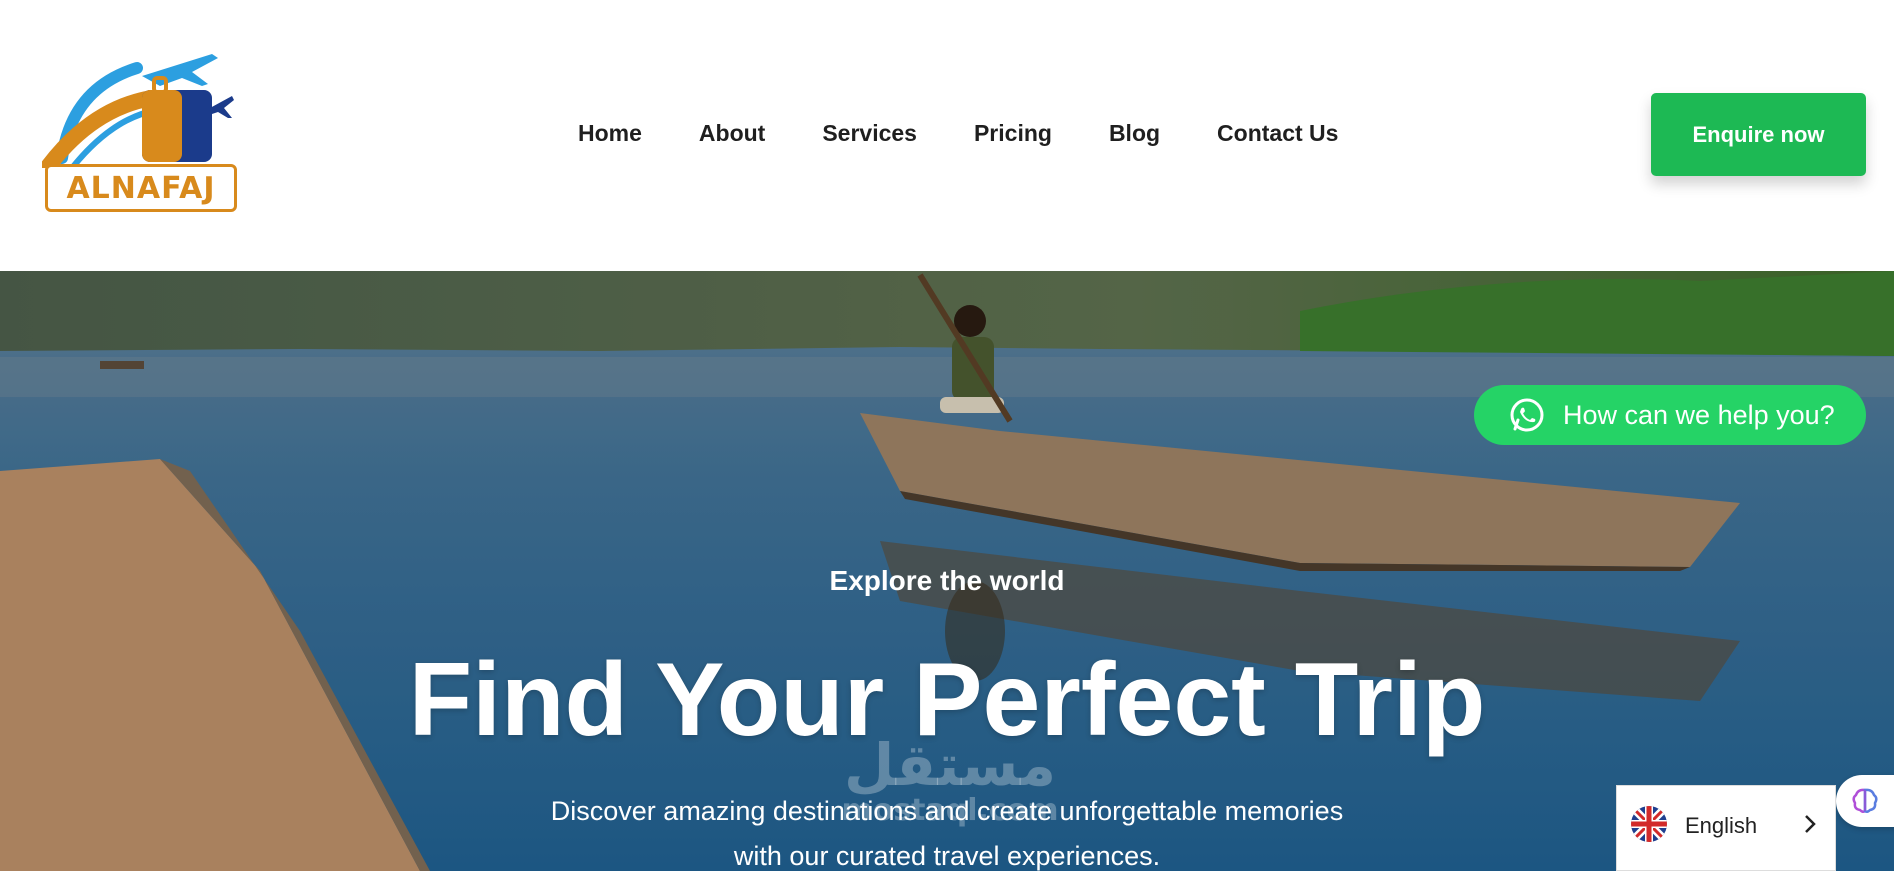 The image size is (1894, 871). I want to click on hero-description-line2: with our curated travel experiences., so click(947, 856).